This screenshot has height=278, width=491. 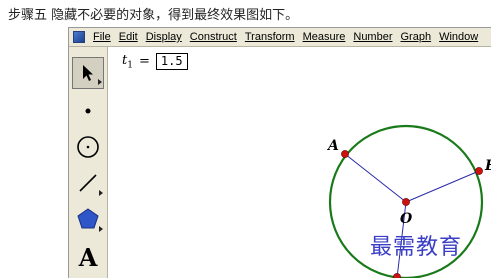 What do you see at coordinates (416, 37) in the screenshot?
I see `menu-graph: Graph` at bounding box center [416, 37].